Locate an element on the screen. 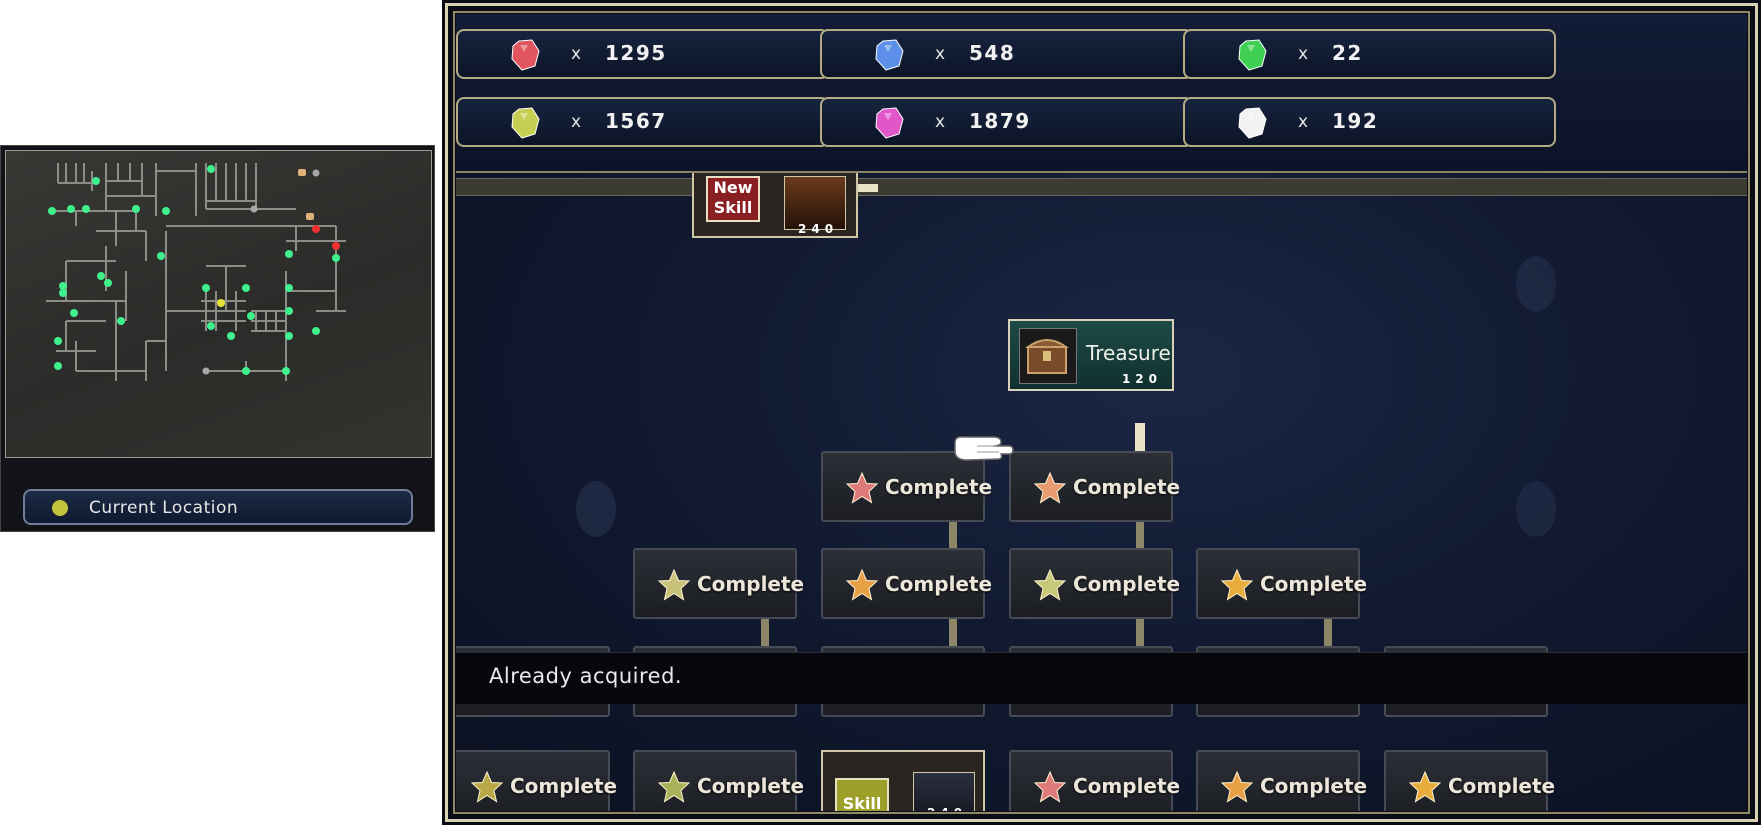  gem-count: 548 is located at coordinates (992, 53).